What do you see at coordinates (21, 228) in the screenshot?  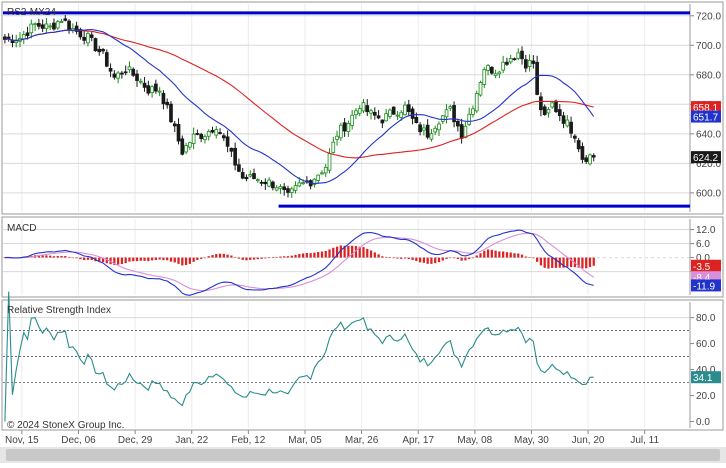 I see `macd-title: MACD` at bounding box center [21, 228].